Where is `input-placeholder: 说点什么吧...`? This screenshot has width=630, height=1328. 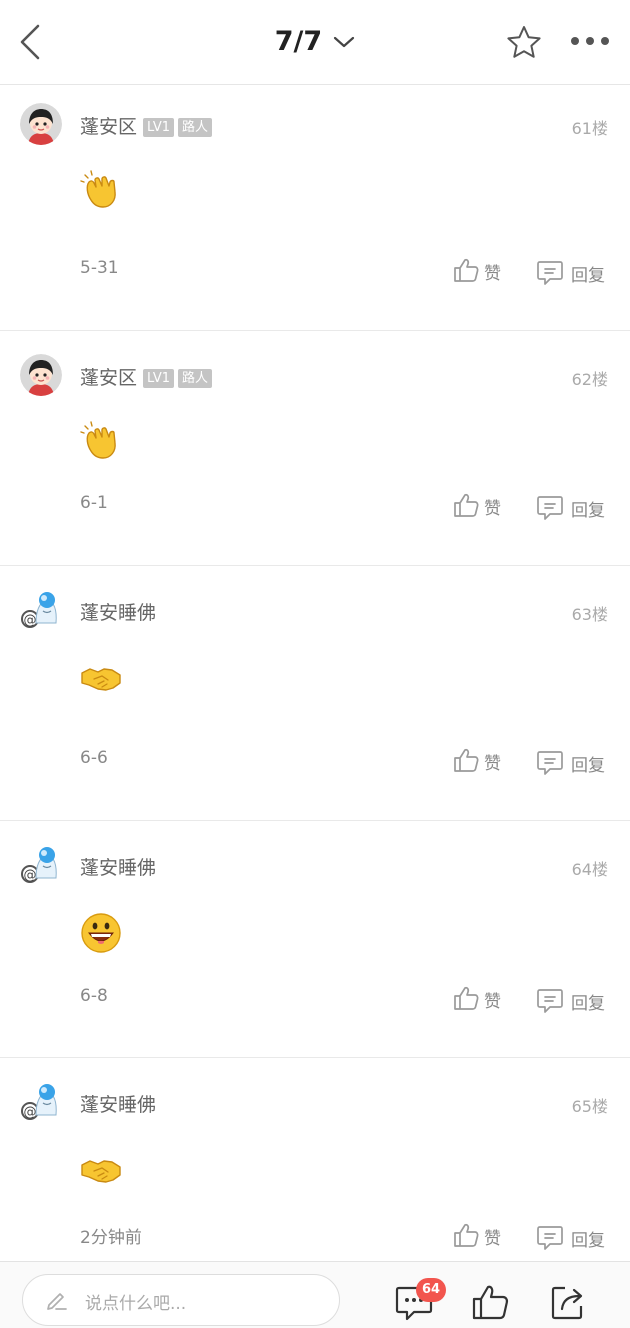 input-placeholder: 说点什么吧... is located at coordinates (136, 1304).